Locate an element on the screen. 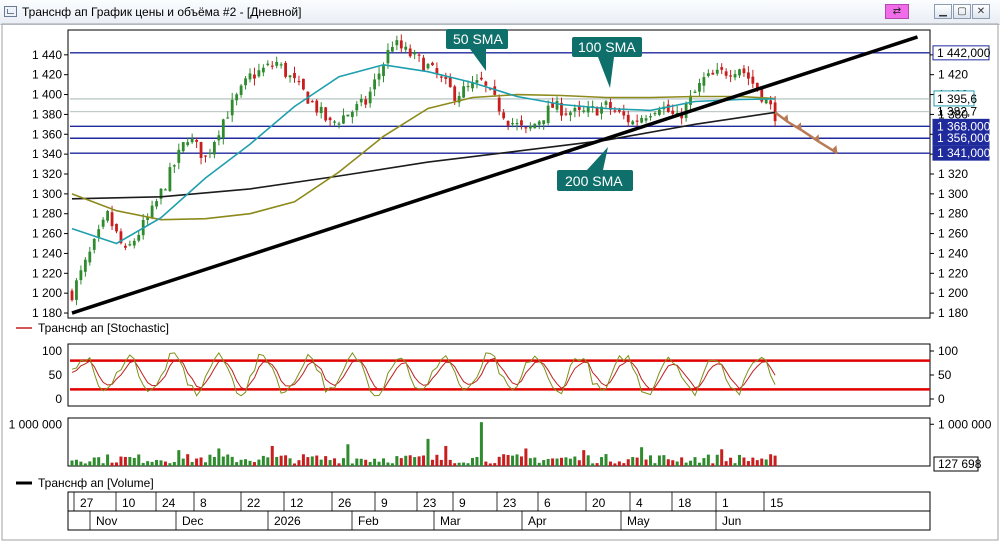 Image resolution: width=1000 pixels, height=542 pixels. price-tick-label-right: 1 200 is located at coordinates (953, 293).